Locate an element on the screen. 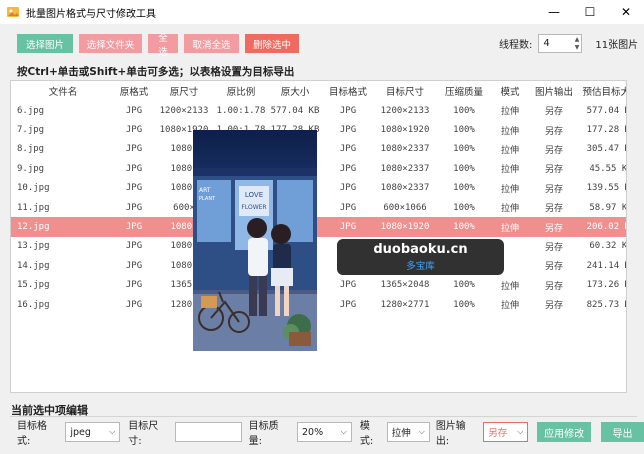  col-orig-bytes: 原大小 is located at coordinates (295, 91).